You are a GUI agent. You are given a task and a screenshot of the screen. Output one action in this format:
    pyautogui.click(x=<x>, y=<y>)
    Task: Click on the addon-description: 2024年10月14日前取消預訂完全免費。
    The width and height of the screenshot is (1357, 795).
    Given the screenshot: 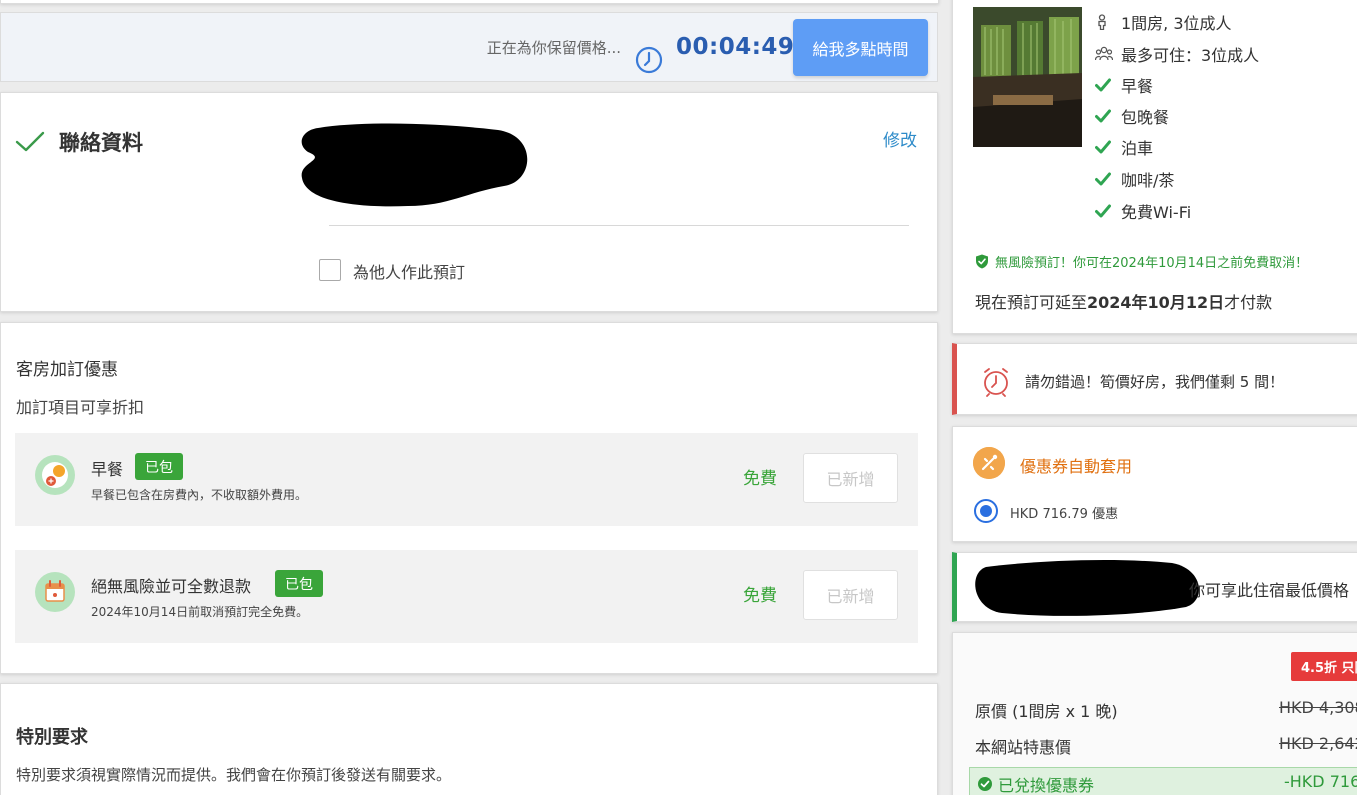 What is the action you would take?
    pyautogui.click(x=200, y=612)
    